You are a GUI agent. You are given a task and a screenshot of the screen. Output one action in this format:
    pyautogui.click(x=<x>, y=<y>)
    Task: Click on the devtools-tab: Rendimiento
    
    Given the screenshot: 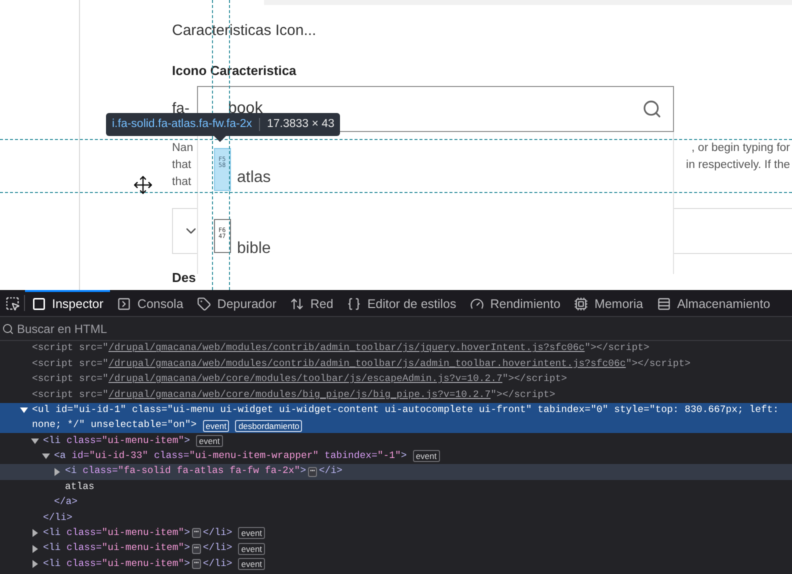 What is the action you would take?
    pyautogui.click(x=515, y=303)
    